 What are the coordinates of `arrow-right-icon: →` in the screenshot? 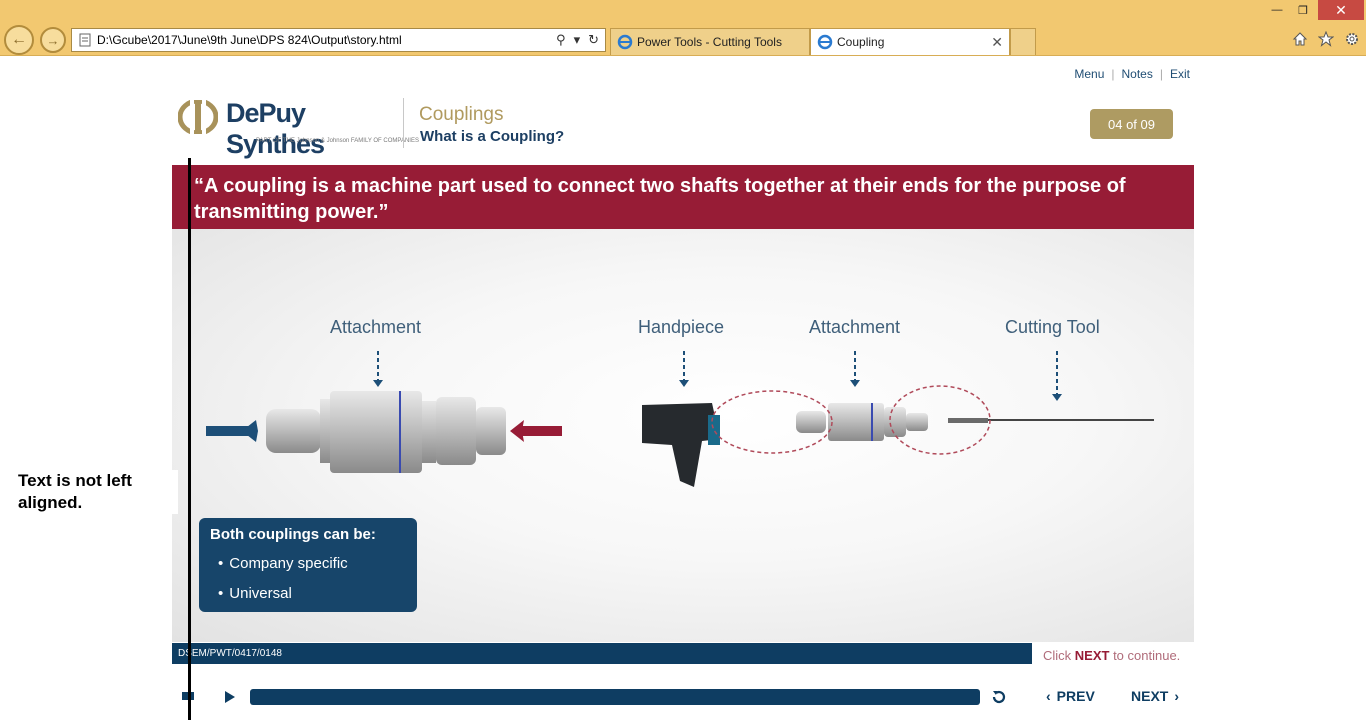 It's located at (53, 40).